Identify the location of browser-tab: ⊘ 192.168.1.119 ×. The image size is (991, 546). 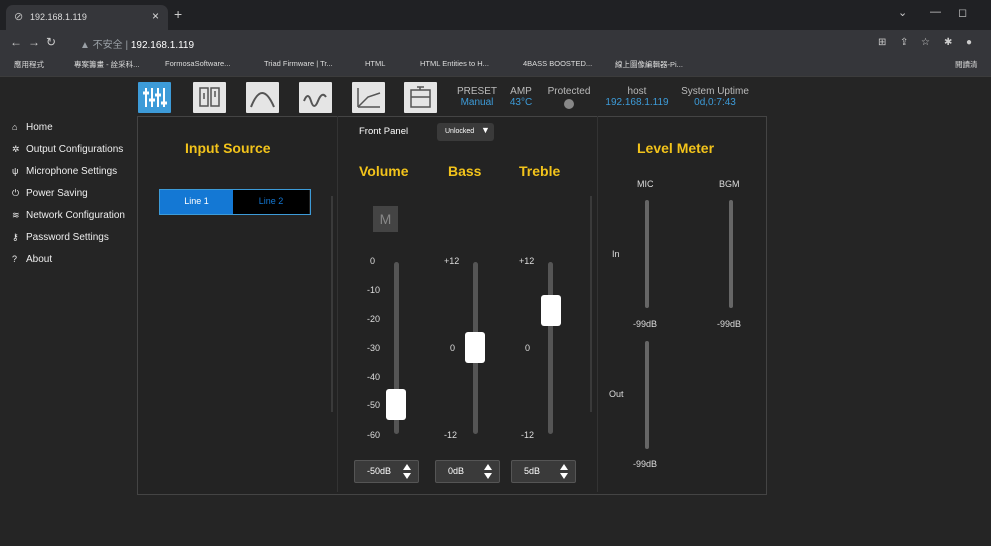
(87, 17).